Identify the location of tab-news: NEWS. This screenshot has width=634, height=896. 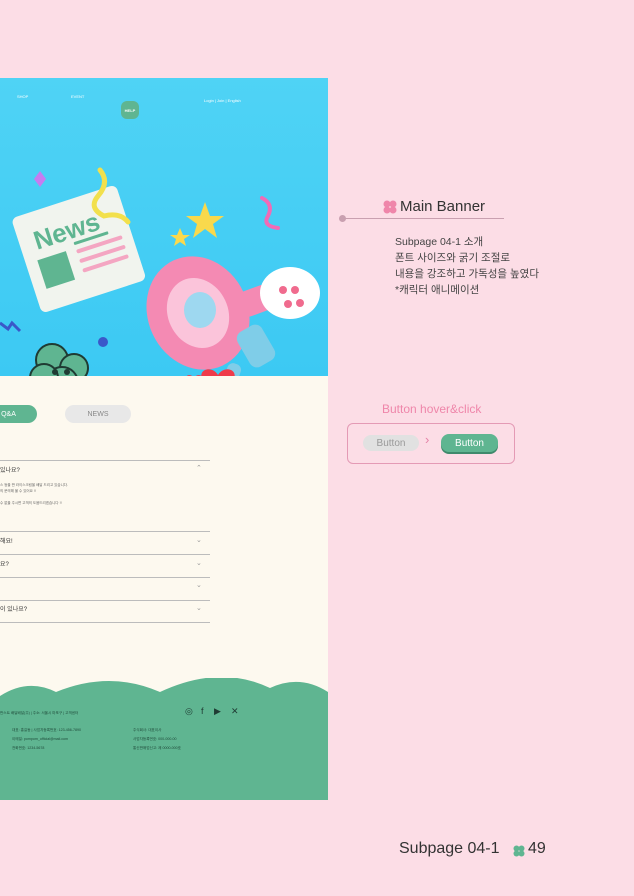
(98, 414).